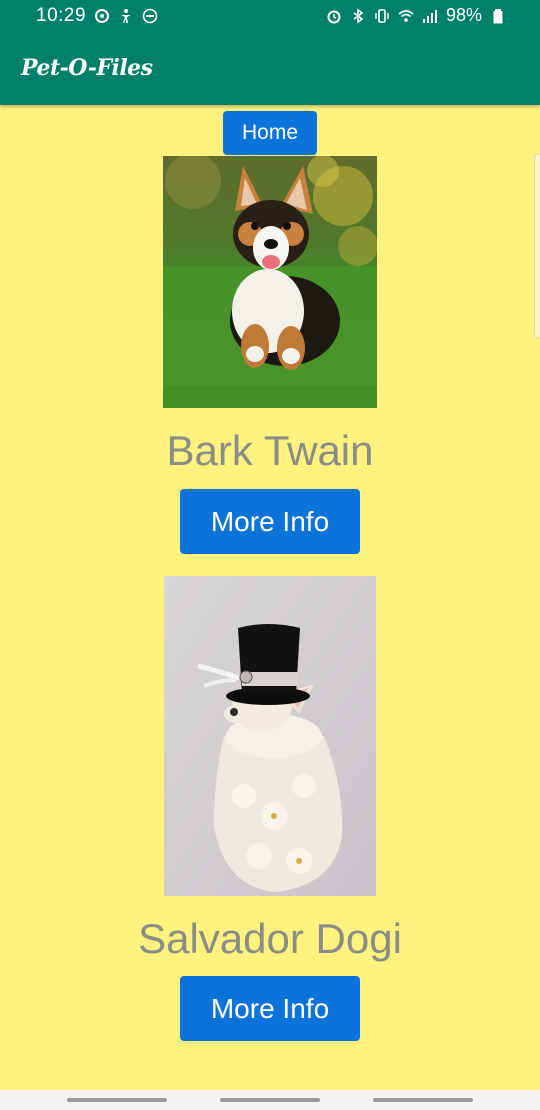  Describe the element at coordinates (270, 938) in the screenshot. I see `pet-name: Salvador Dogi` at that location.